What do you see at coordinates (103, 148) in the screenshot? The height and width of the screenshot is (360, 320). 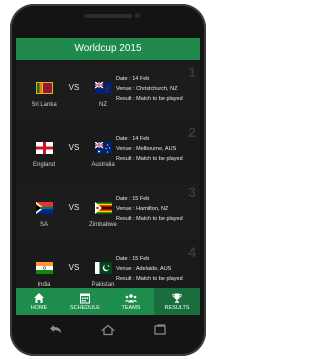 I see `australia-flag-icon` at bounding box center [103, 148].